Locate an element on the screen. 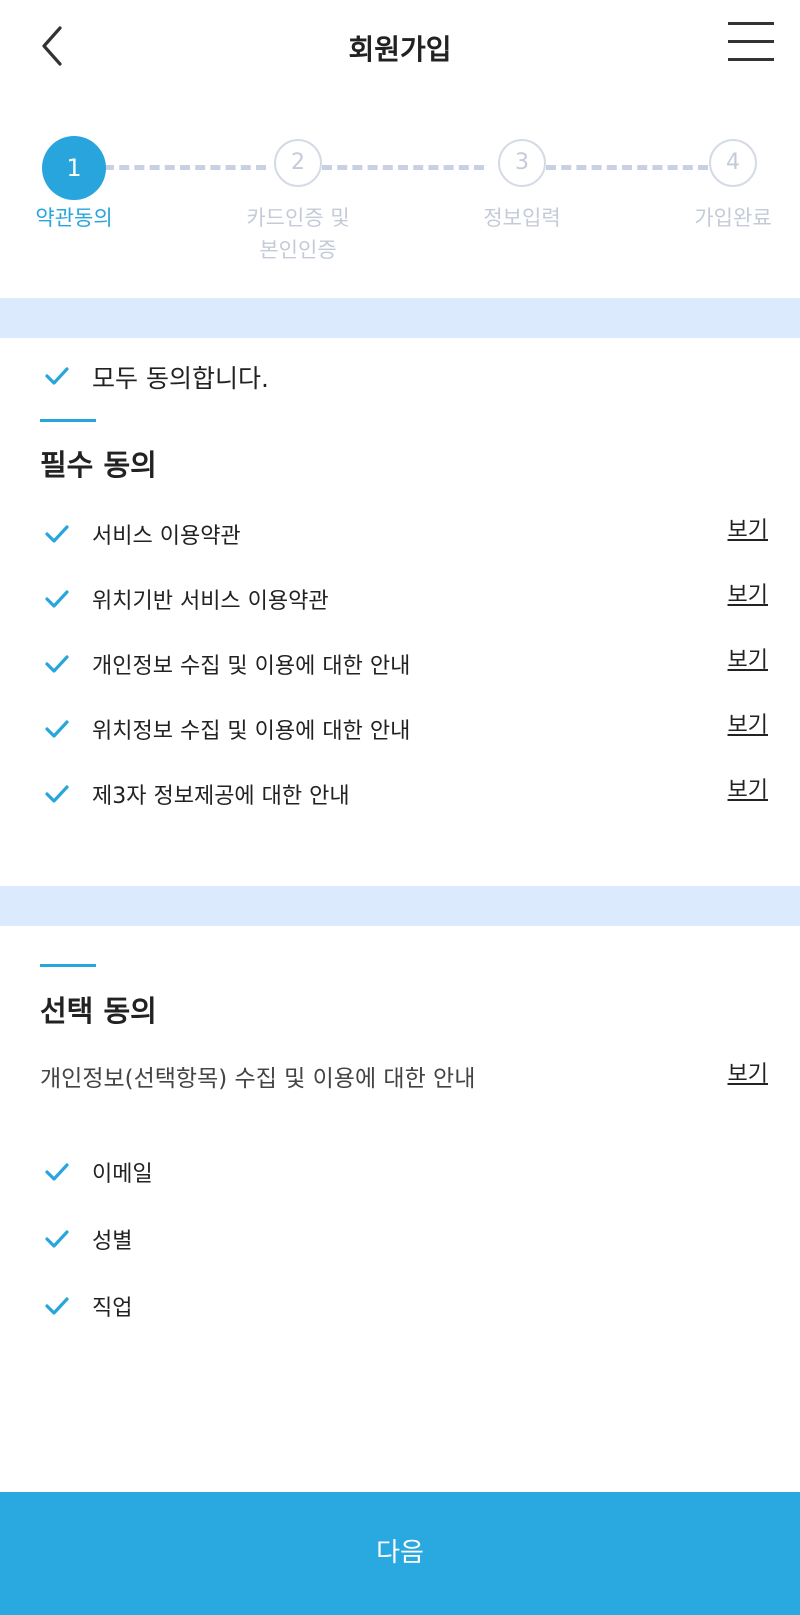  step-3-circle: 3 is located at coordinates (522, 163).